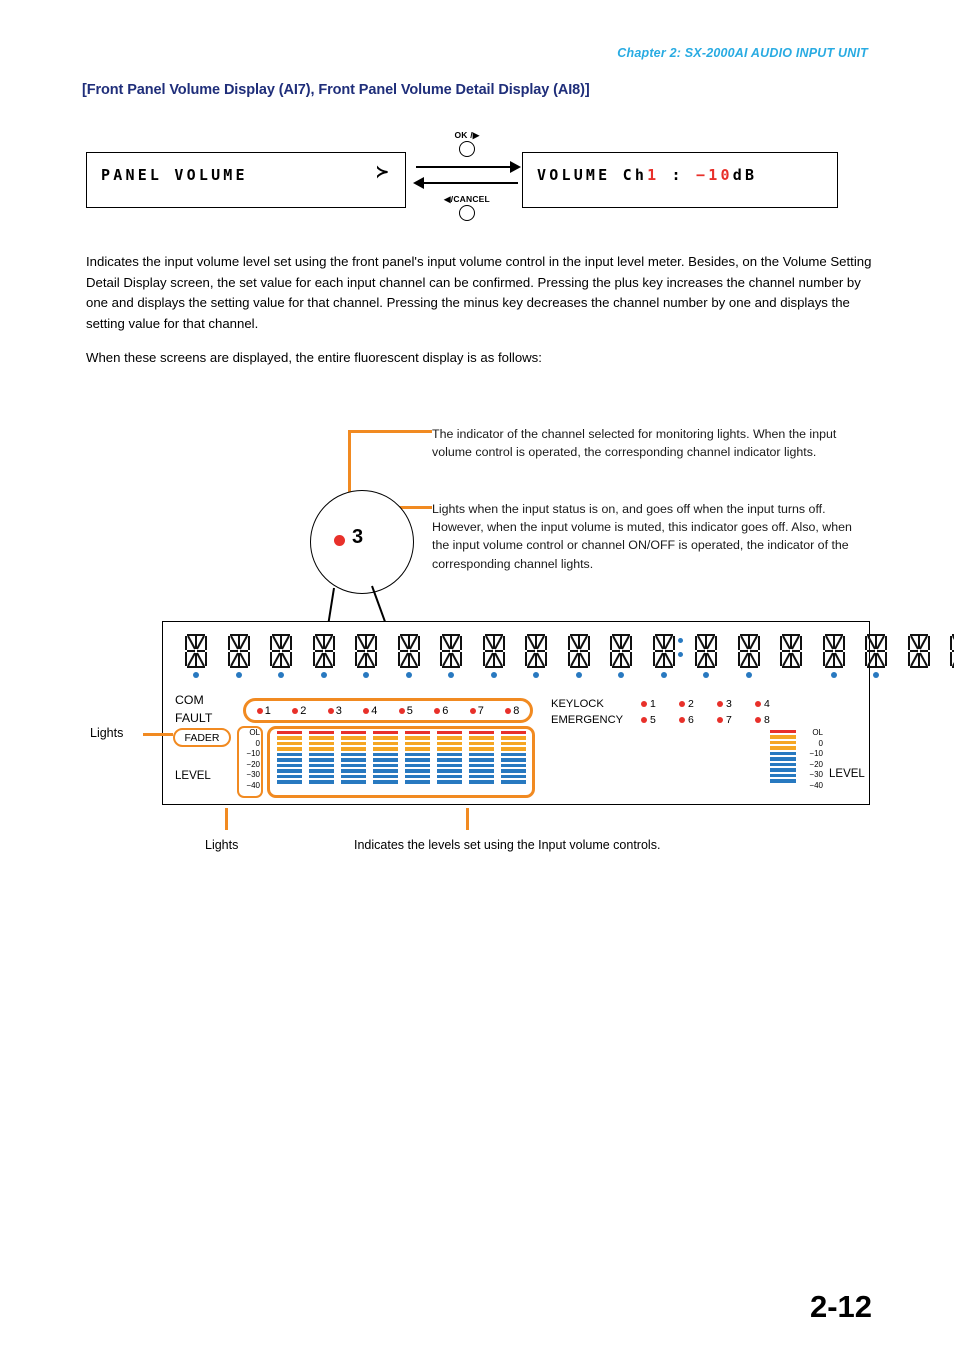 The image size is (954, 1351). I want to click on meter-scale-tick: OL, so click(254, 732).